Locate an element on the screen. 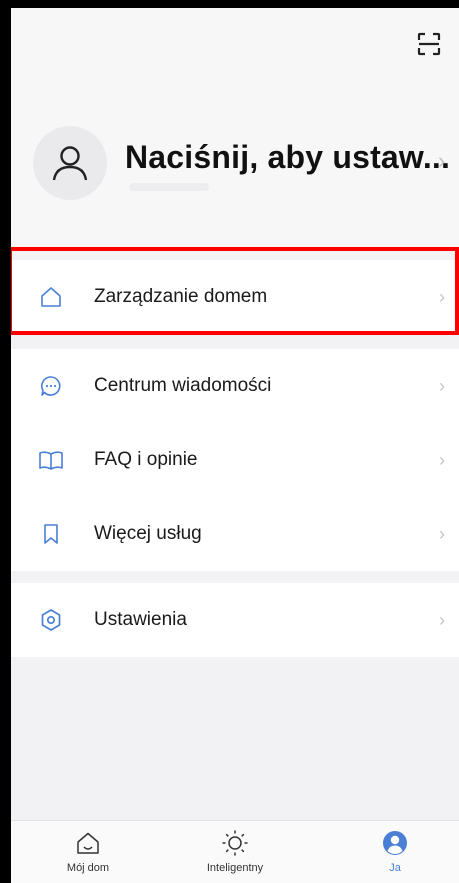 The image size is (459, 883). menu-item-label: Zarządzanie domem is located at coordinates (181, 296).